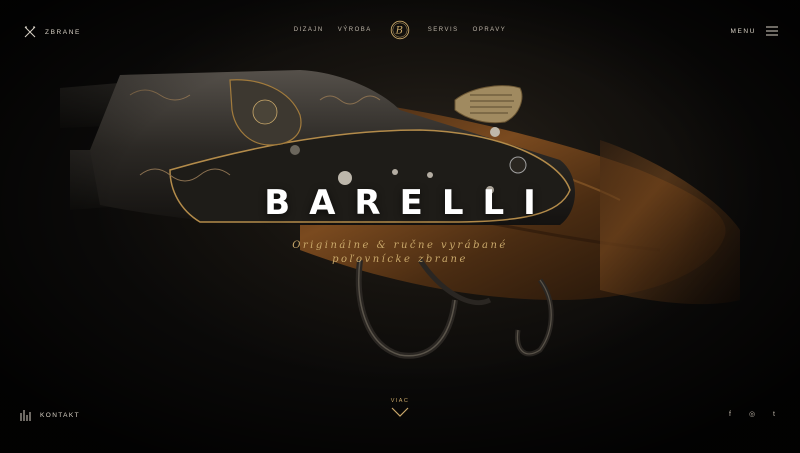 The image size is (800, 453). I want to click on barelli-logo-icon: B, so click(400, 30).